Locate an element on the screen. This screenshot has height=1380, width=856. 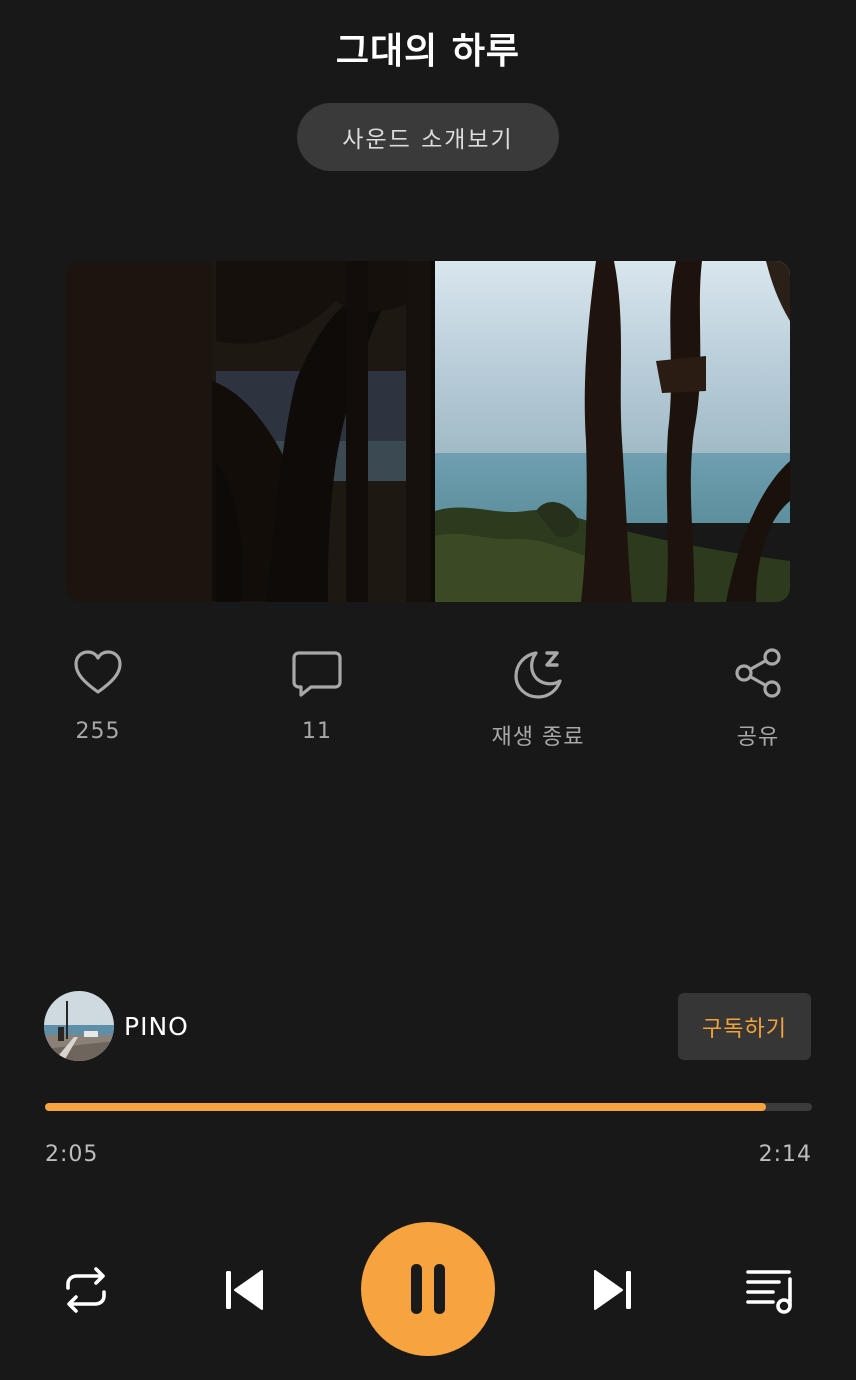
progress-fill is located at coordinates (405, 1107).